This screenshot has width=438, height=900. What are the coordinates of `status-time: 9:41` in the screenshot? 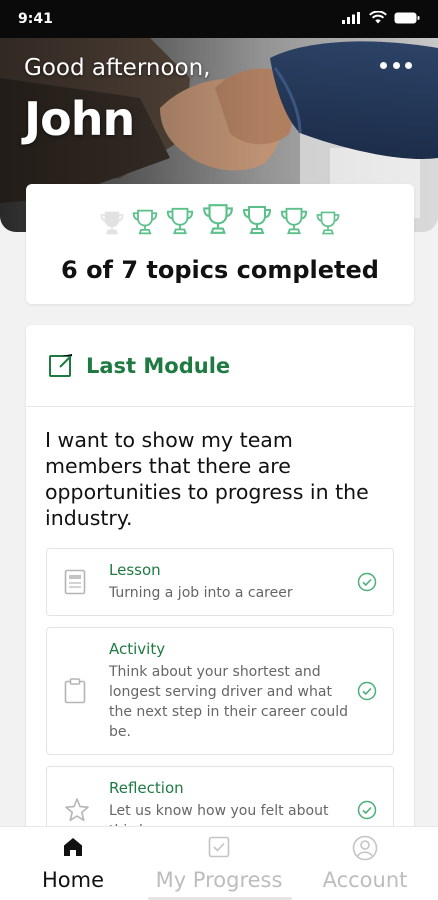 It's located at (35, 19).